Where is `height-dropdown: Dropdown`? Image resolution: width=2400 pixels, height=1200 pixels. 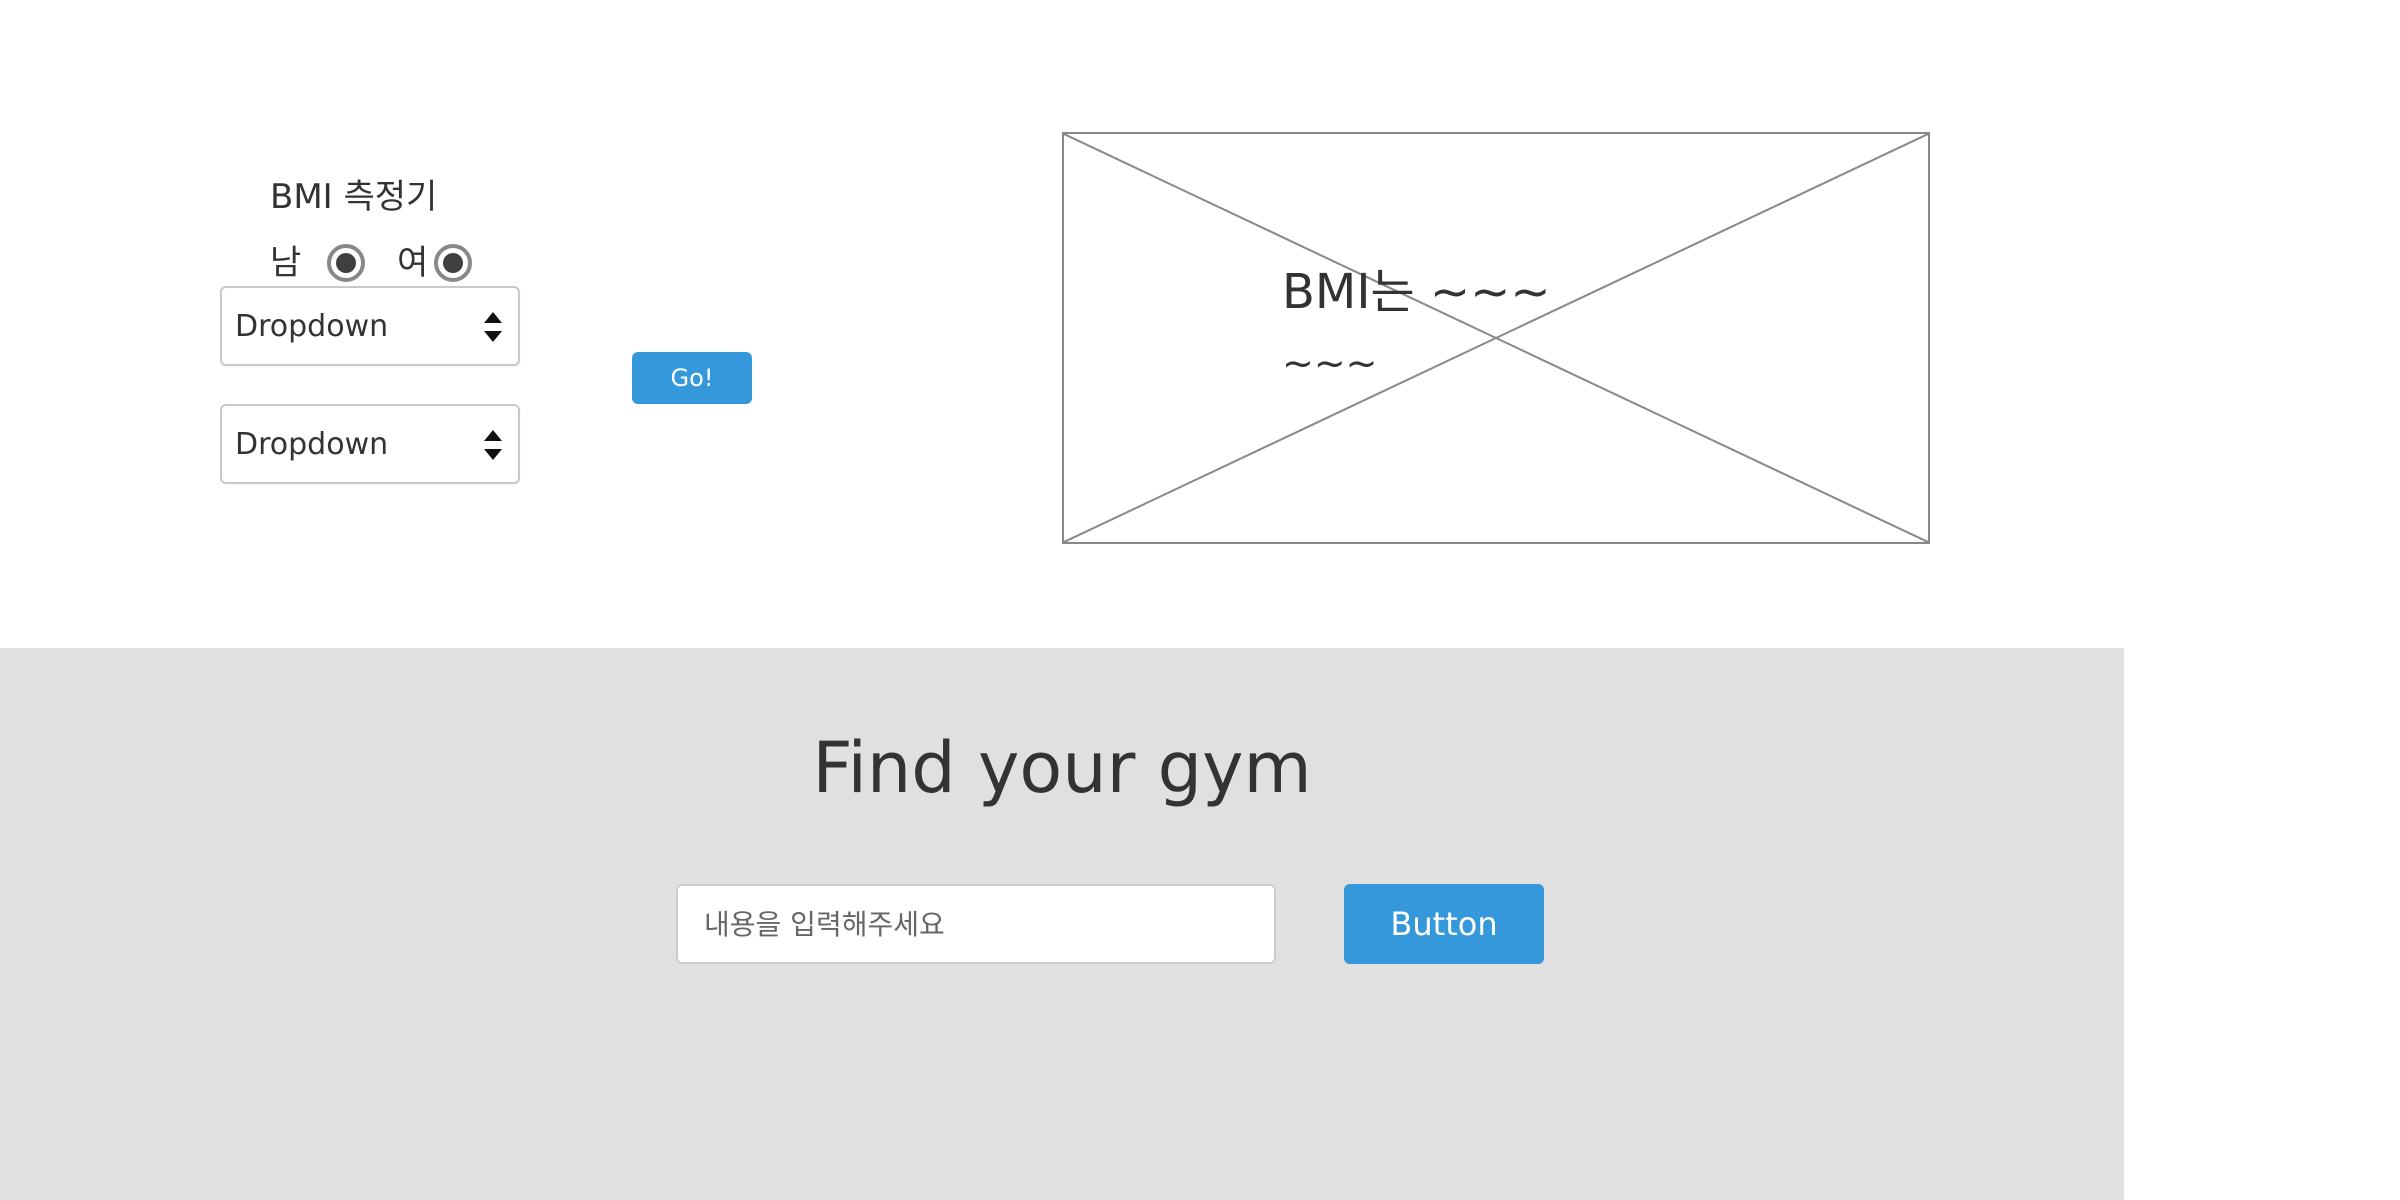
height-dropdown: Dropdown is located at coordinates (370, 326).